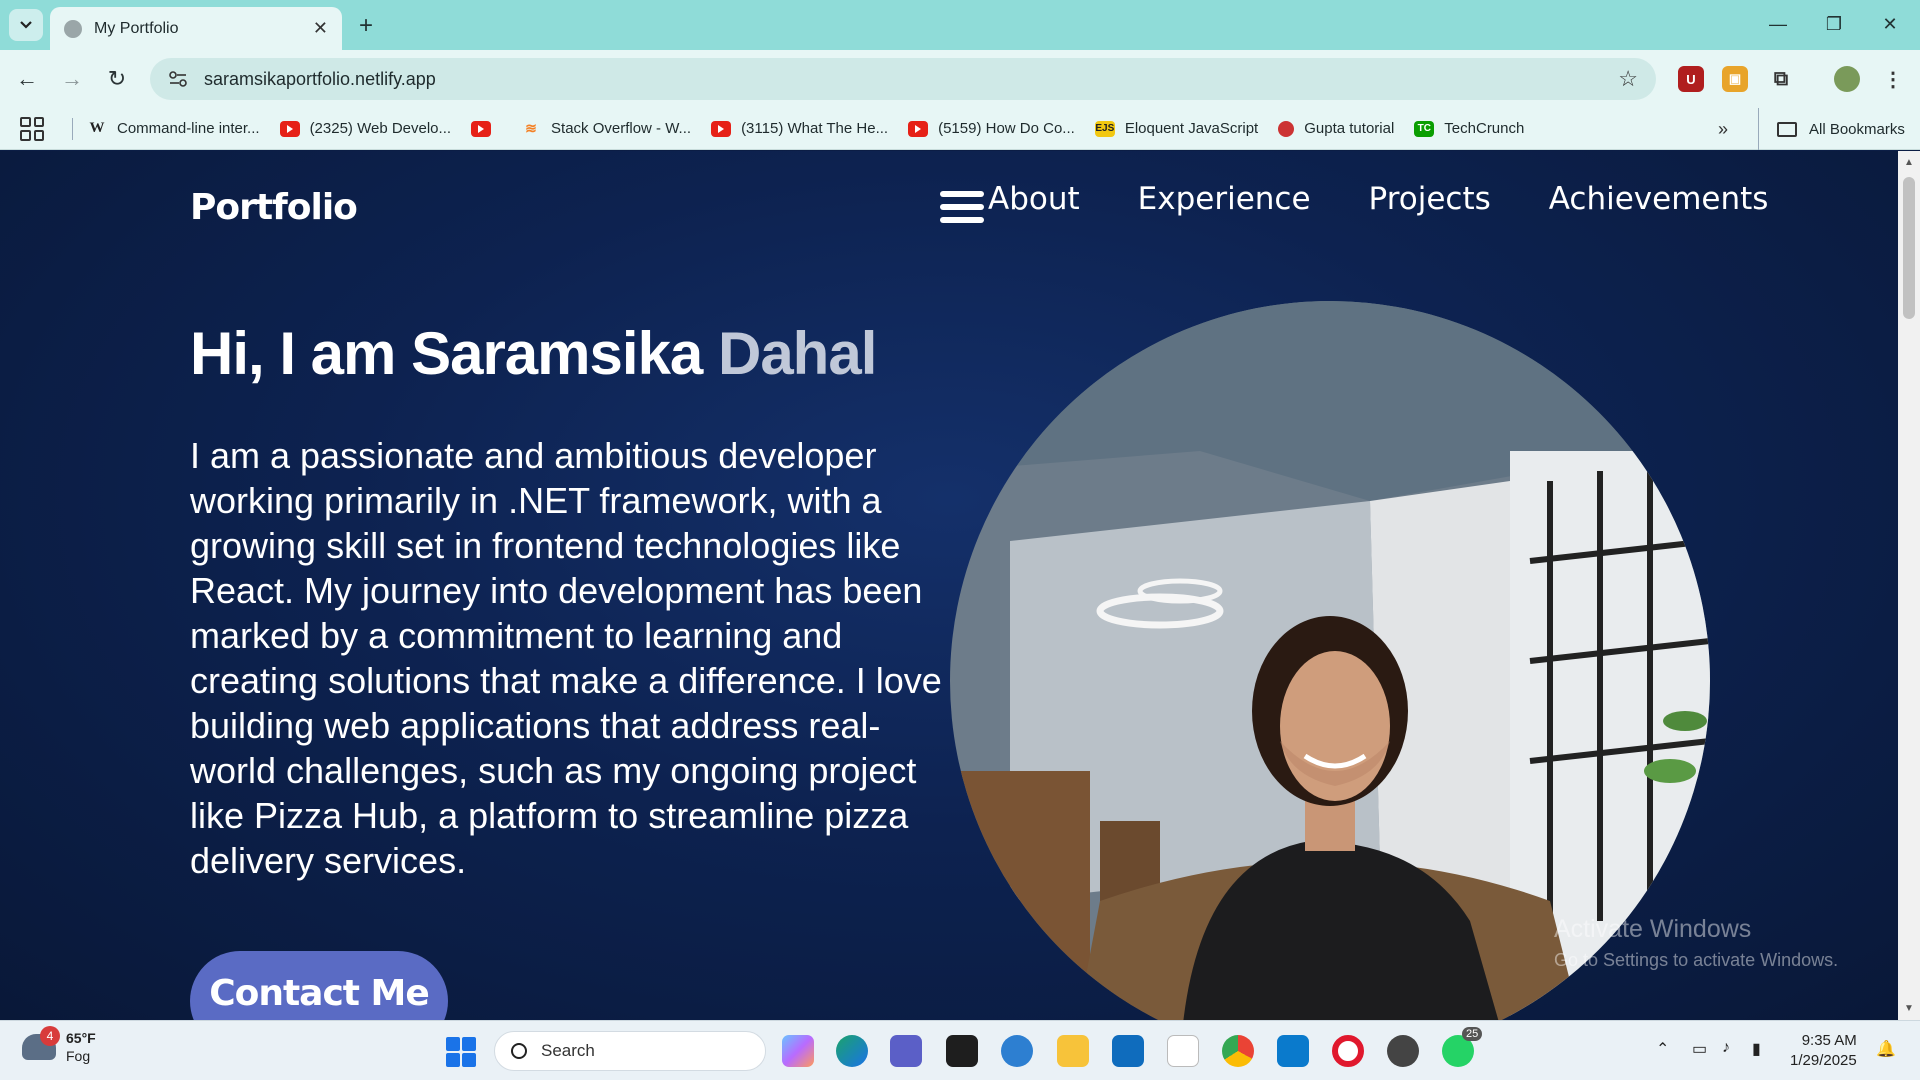  What do you see at coordinates (1128, 1051) in the screenshot?
I see `outlook-icon` at bounding box center [1128, 1051].